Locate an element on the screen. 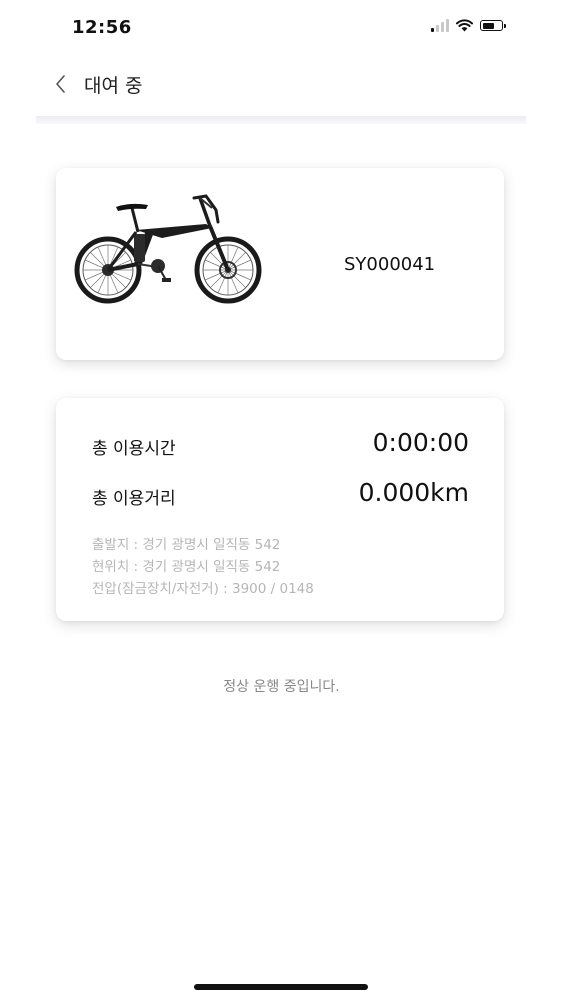  voltage-info: 전압(잠금장치/자전거) : 3900 / 0148 is located at coordinates (203, 589).